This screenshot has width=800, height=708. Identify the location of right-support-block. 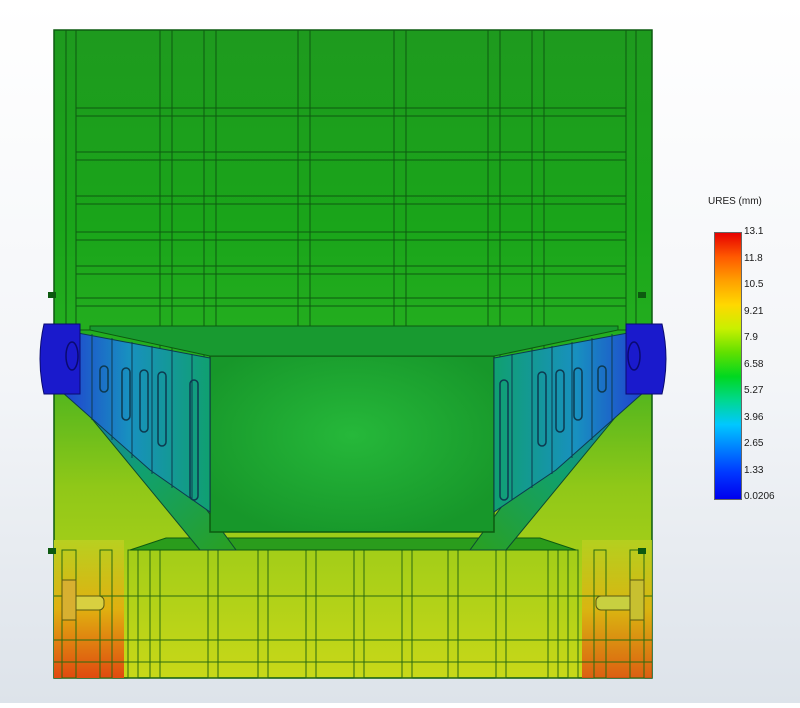
(646, 359).